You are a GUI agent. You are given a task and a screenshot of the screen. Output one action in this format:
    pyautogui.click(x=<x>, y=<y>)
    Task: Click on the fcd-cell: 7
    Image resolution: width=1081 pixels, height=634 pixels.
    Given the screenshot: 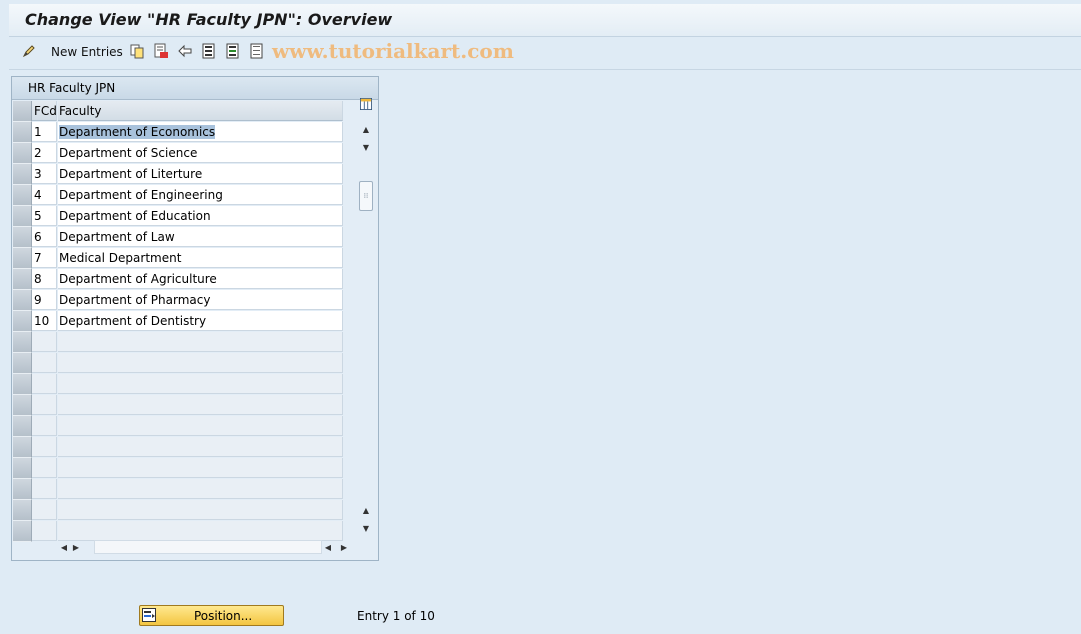 What is the action you would take?
    pyautogui.click(x=44, y=258)
    